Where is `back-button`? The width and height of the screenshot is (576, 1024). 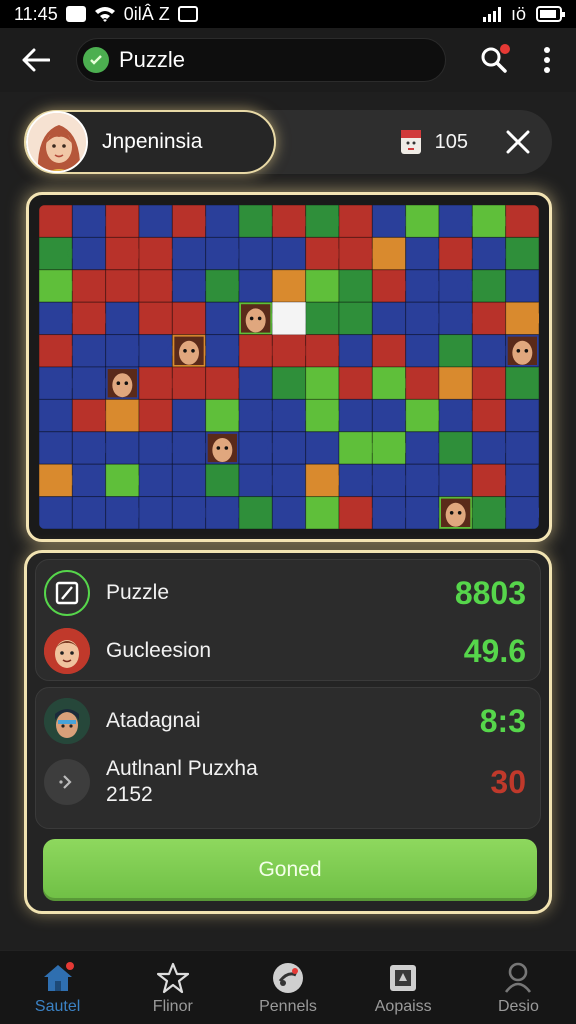
back-button is located at coordinates (36, 60).